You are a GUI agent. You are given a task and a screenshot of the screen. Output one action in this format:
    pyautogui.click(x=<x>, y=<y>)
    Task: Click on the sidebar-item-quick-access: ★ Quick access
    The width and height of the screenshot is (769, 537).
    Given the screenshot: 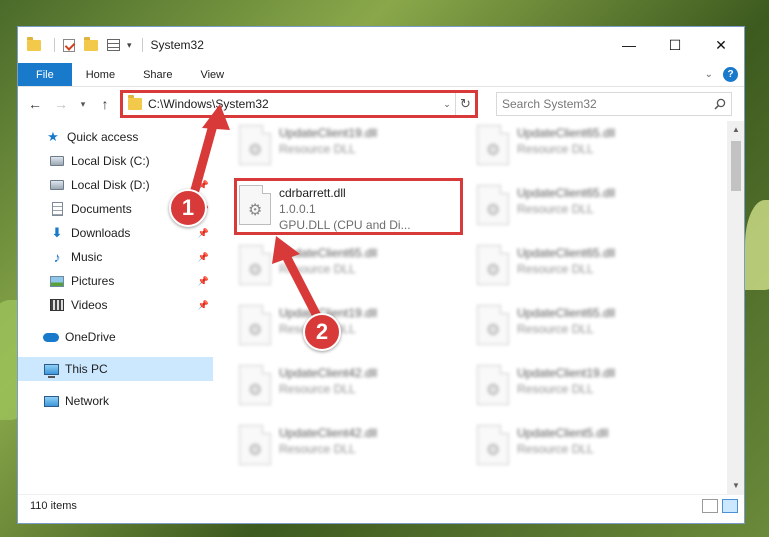 What is the action you would take?
    pyautogui.click(x=115, y=137)
    